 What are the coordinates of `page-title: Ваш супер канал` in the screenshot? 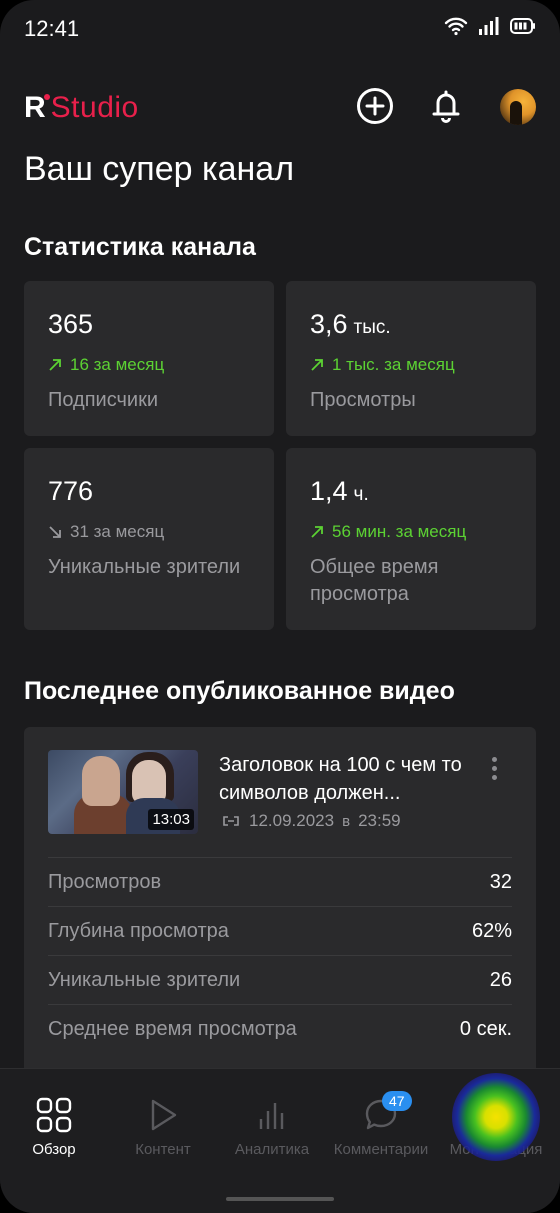 It's located at (159, 169).